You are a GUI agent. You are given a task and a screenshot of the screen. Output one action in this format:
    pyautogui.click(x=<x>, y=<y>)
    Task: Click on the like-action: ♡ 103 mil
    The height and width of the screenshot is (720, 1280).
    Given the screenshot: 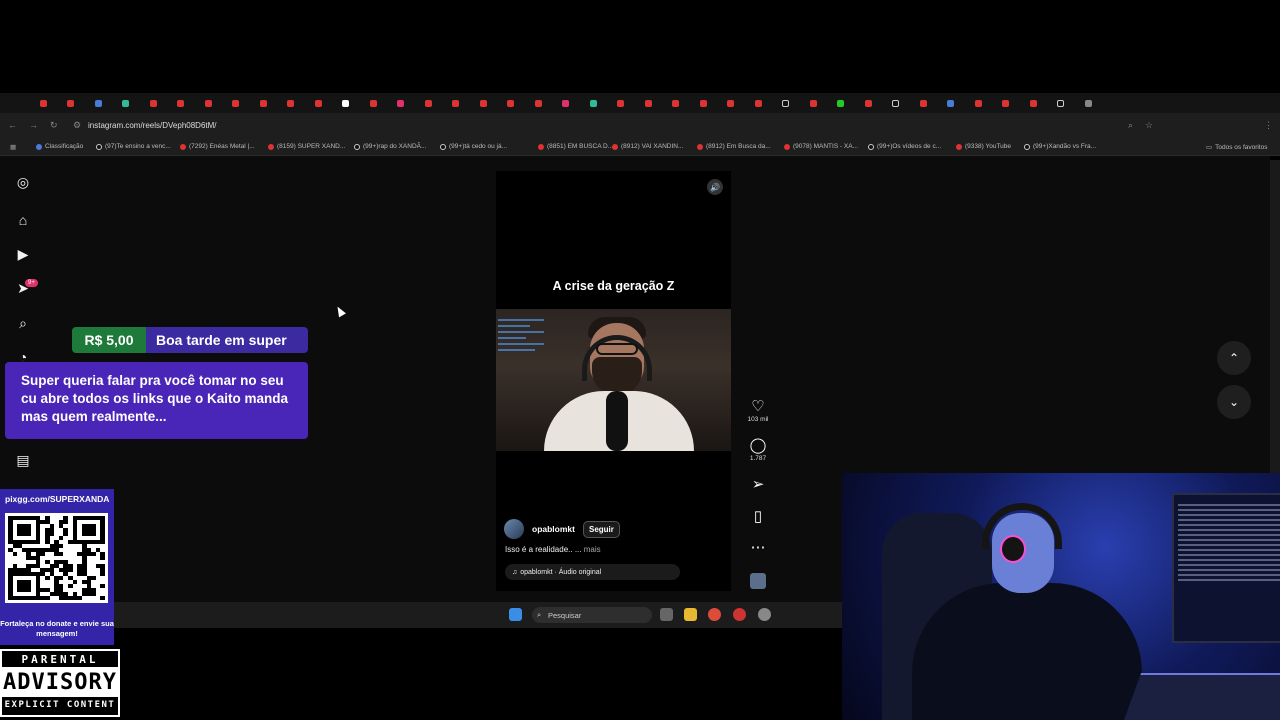 What is the action you would take?
    pyautogui.click(x=758, y=411)
    